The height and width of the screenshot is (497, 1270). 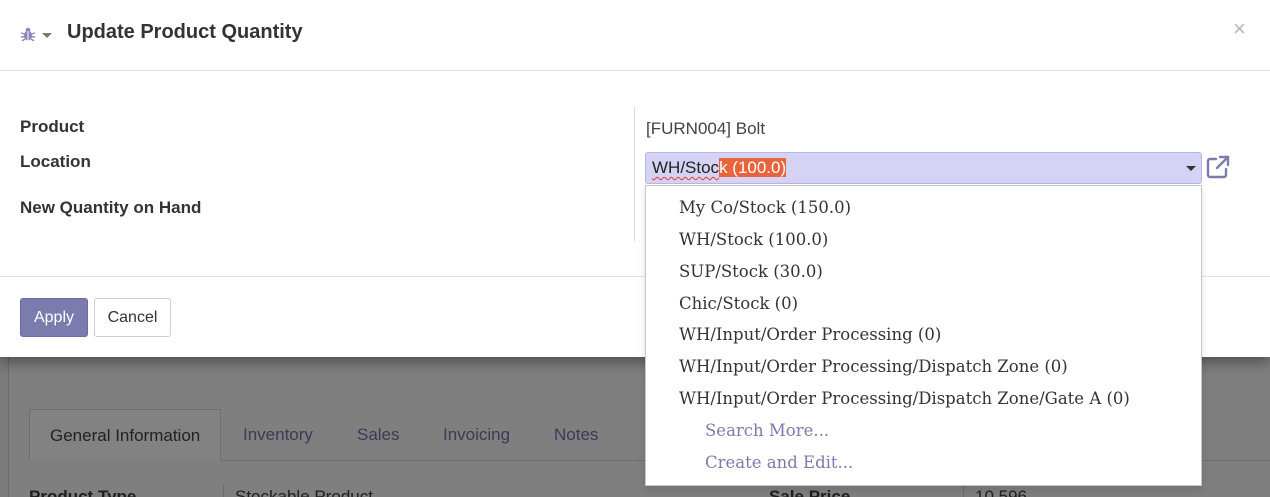 What do you see at coordinates (54, 317) in the screenshot?
I see `apply-button: Apply` at bounding box center [54, 317].